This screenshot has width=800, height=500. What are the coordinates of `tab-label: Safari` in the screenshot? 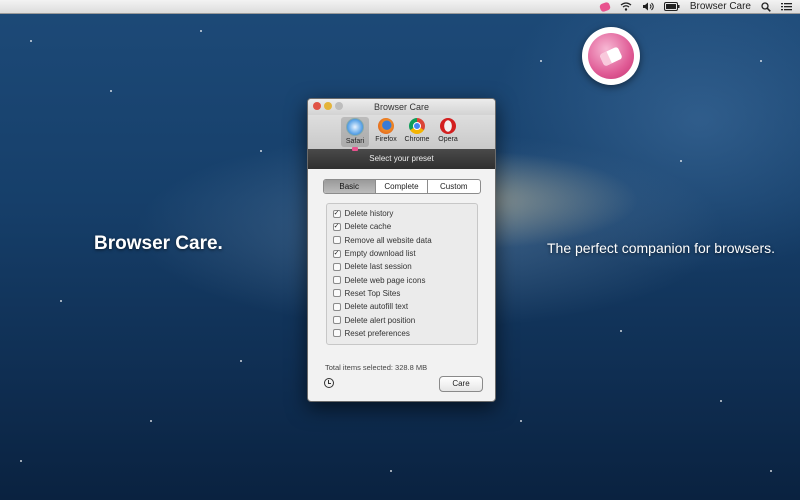 It's located at (355, 141).